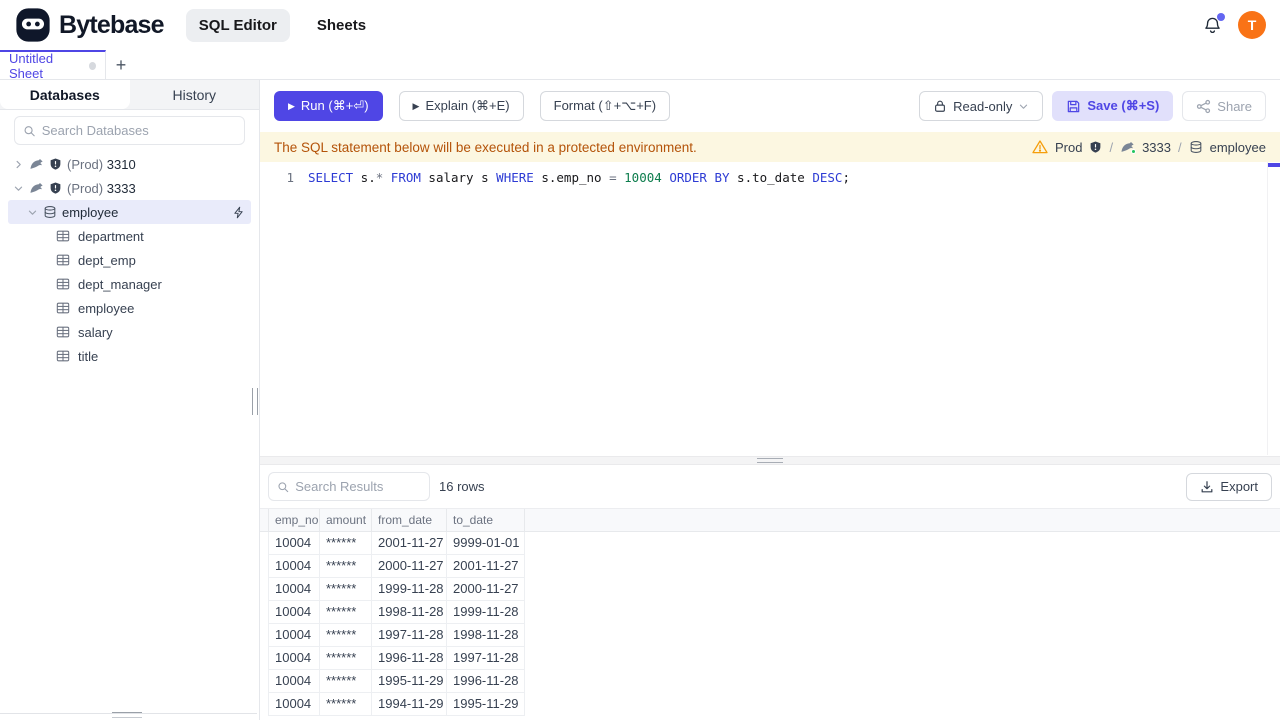  Describe the element at coordinates (237, 25) in the screenshot. I see `nav-sql-editor: SQL Editor` at that location.